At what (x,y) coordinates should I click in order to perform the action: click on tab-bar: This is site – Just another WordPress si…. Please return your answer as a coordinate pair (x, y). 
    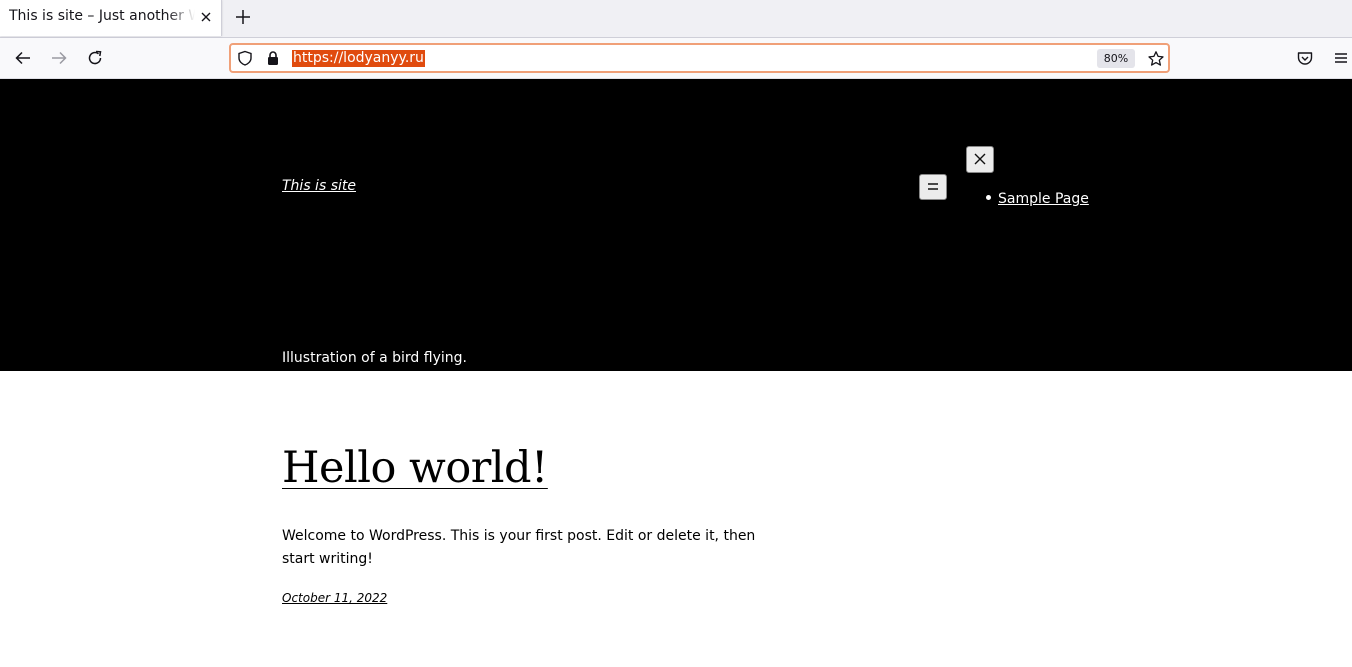
    Looking at the image, I should click on (676, 19).